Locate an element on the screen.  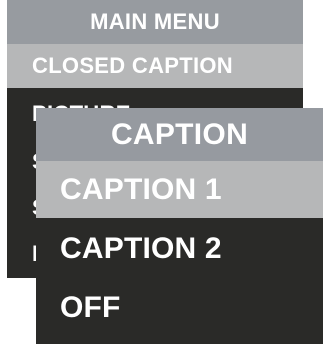
menu-item-closed-caption: CLOSED CAPTION is located at coordinates (155, 66).